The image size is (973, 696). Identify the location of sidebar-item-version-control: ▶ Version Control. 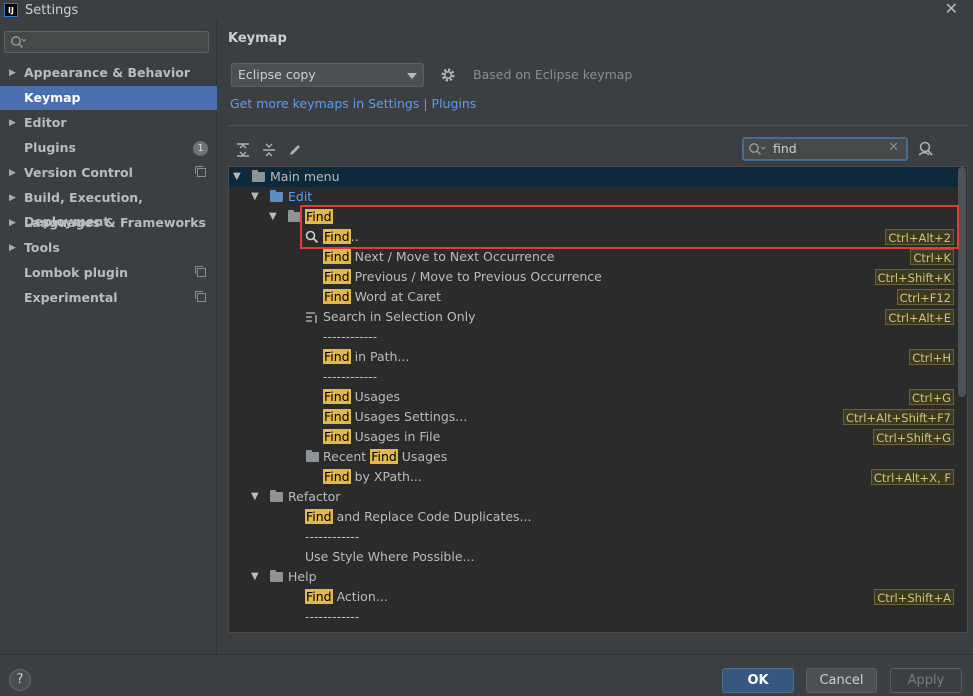
(108, 173).